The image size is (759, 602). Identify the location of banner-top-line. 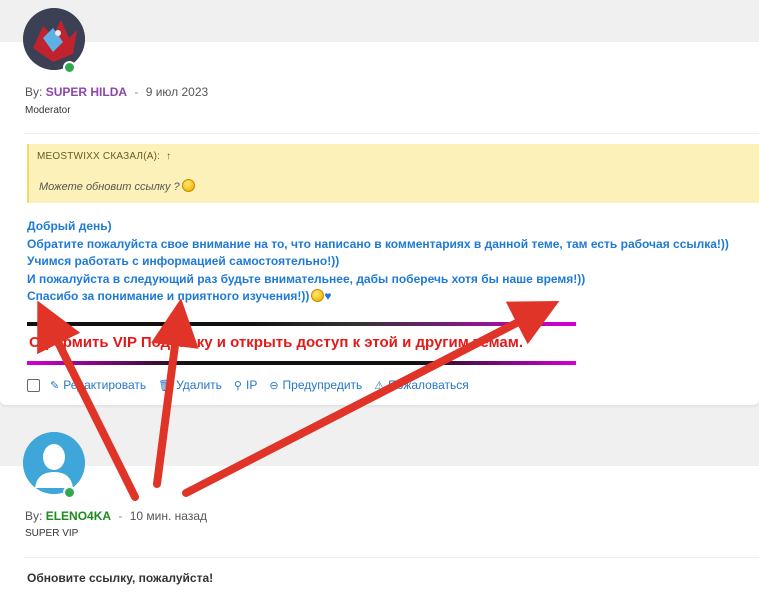
(301, 324).